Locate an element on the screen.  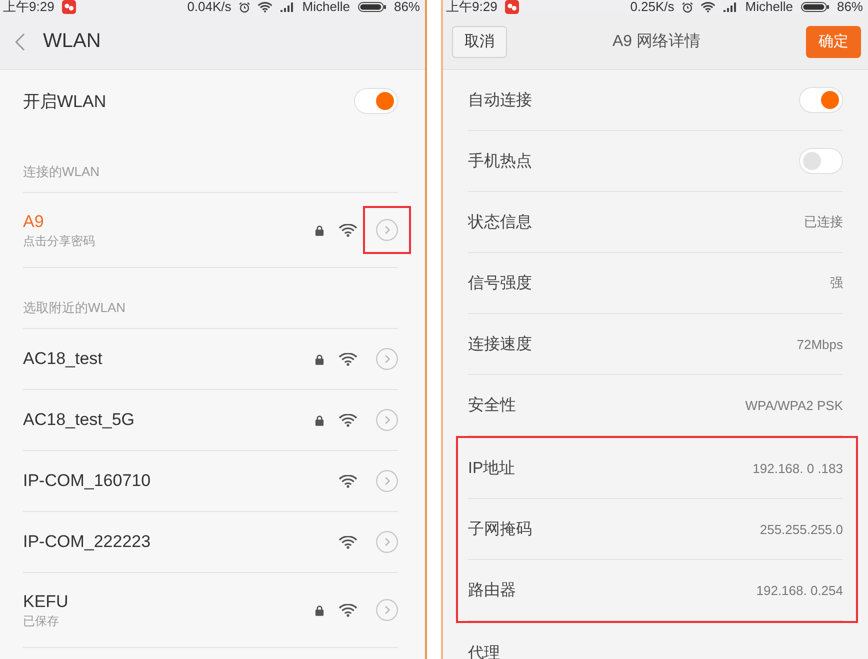
network-name: A9 is located at coordinates (33, 221).